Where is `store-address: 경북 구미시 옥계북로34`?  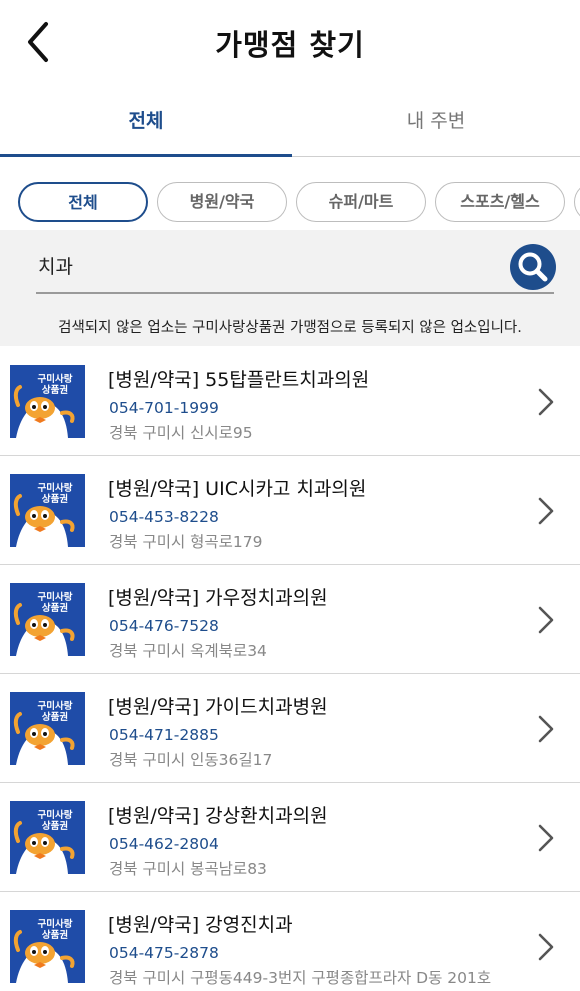
store-address: 경북 구미시 옥계북로34 is located at coordinates (188, 651).